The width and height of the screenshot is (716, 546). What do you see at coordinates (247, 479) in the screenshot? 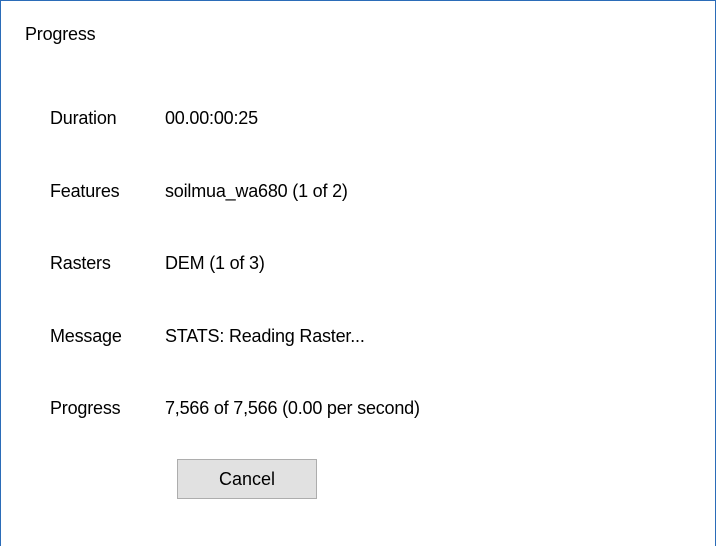
I see `cancel-button: Cancel` at bounding box center [247, 479].